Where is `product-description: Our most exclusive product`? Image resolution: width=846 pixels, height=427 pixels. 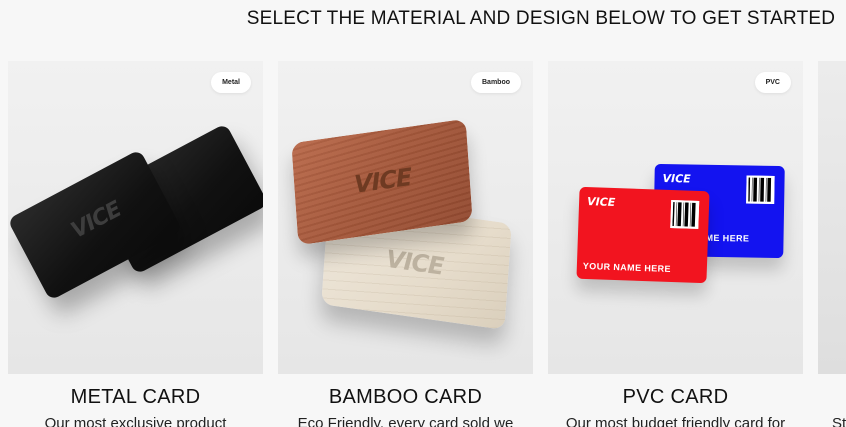 product-description: Our most exclusive product is located at coordinates (135, 421).